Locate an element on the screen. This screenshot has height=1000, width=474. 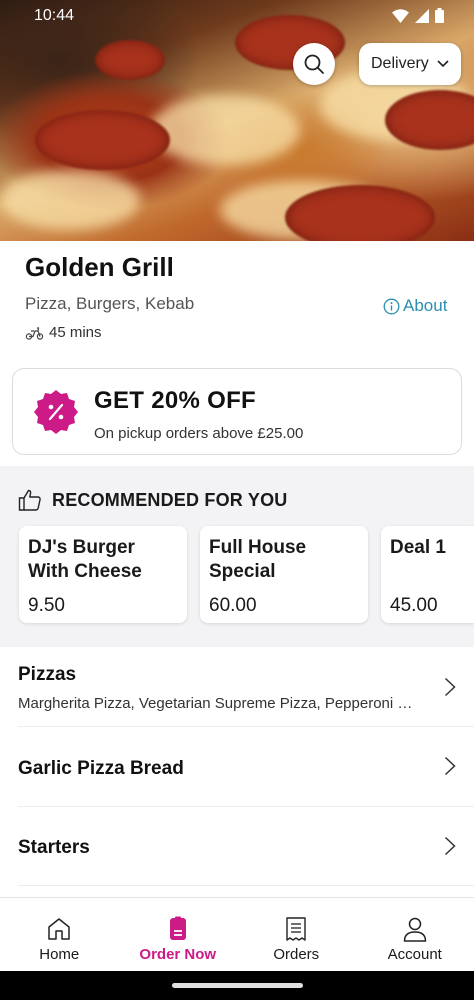
system-navigation-bar is located at coordinates (237, 985).